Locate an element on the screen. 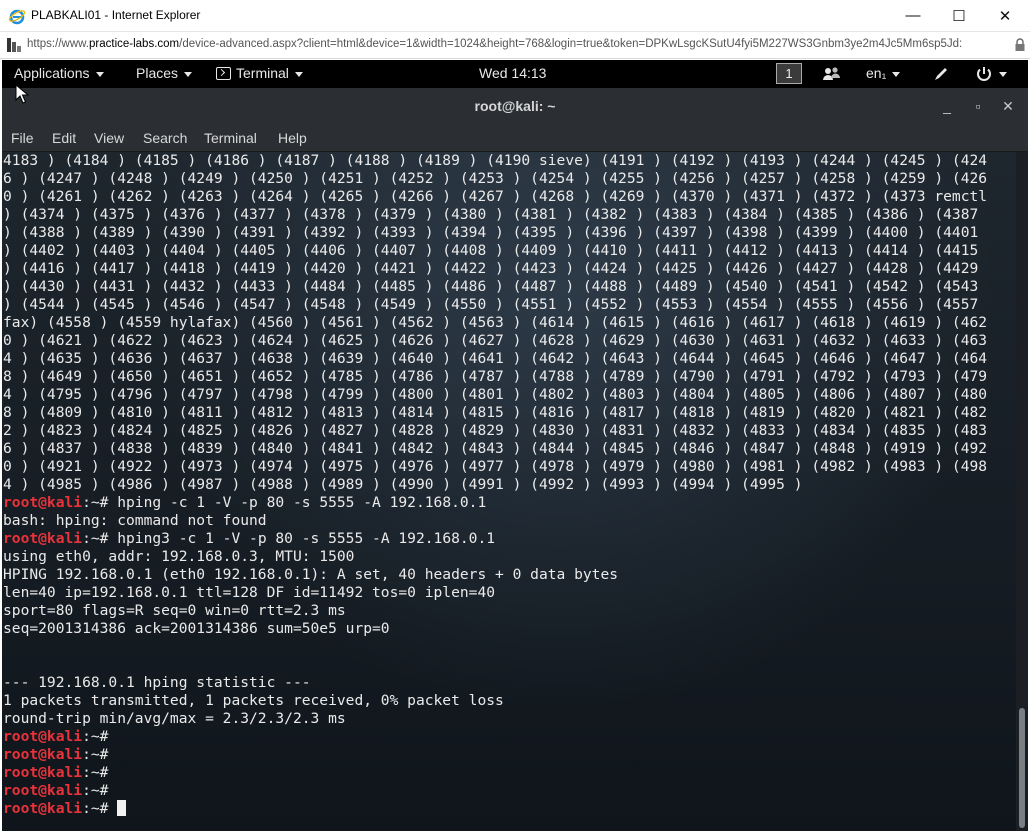  minimize-button: — is located at coordinates (913, 15).